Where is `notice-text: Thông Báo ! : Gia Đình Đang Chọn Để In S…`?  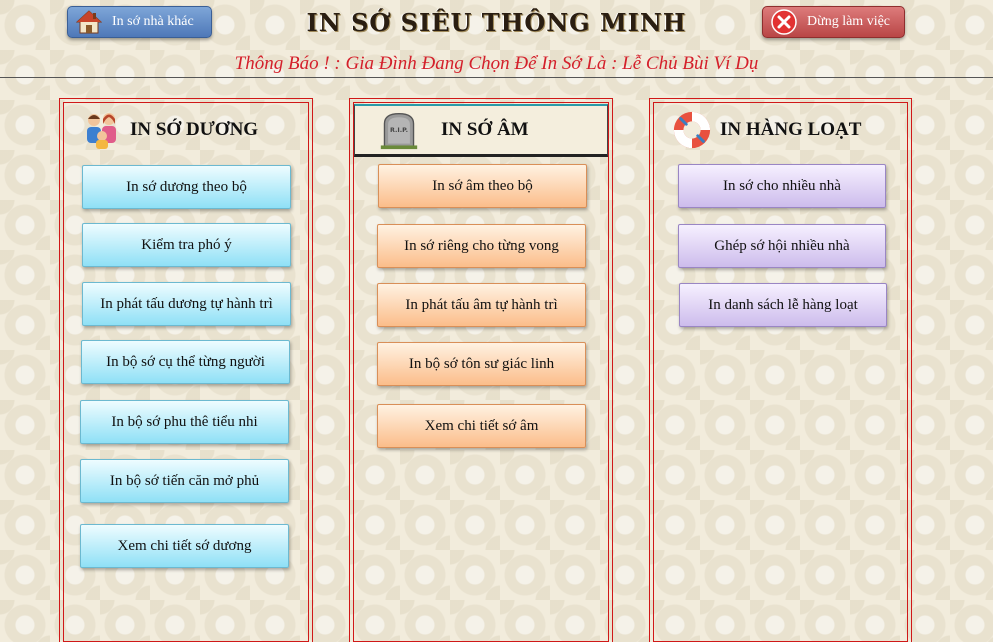 notice-text: Thông Báo ! : Gia Đình Đang Chọn Để In S… is located at coordinates (496, 63).